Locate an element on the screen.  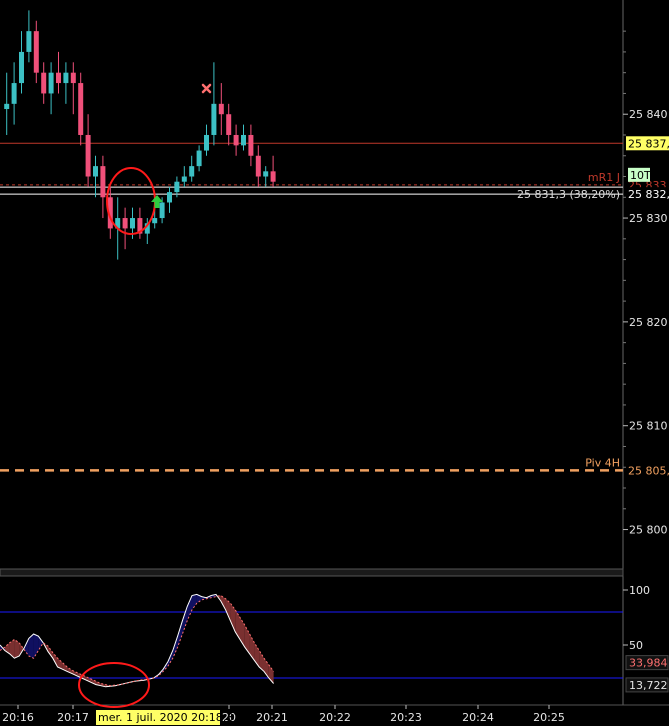
time-tick-label: 20:23 is located at coordinates (406, 717).